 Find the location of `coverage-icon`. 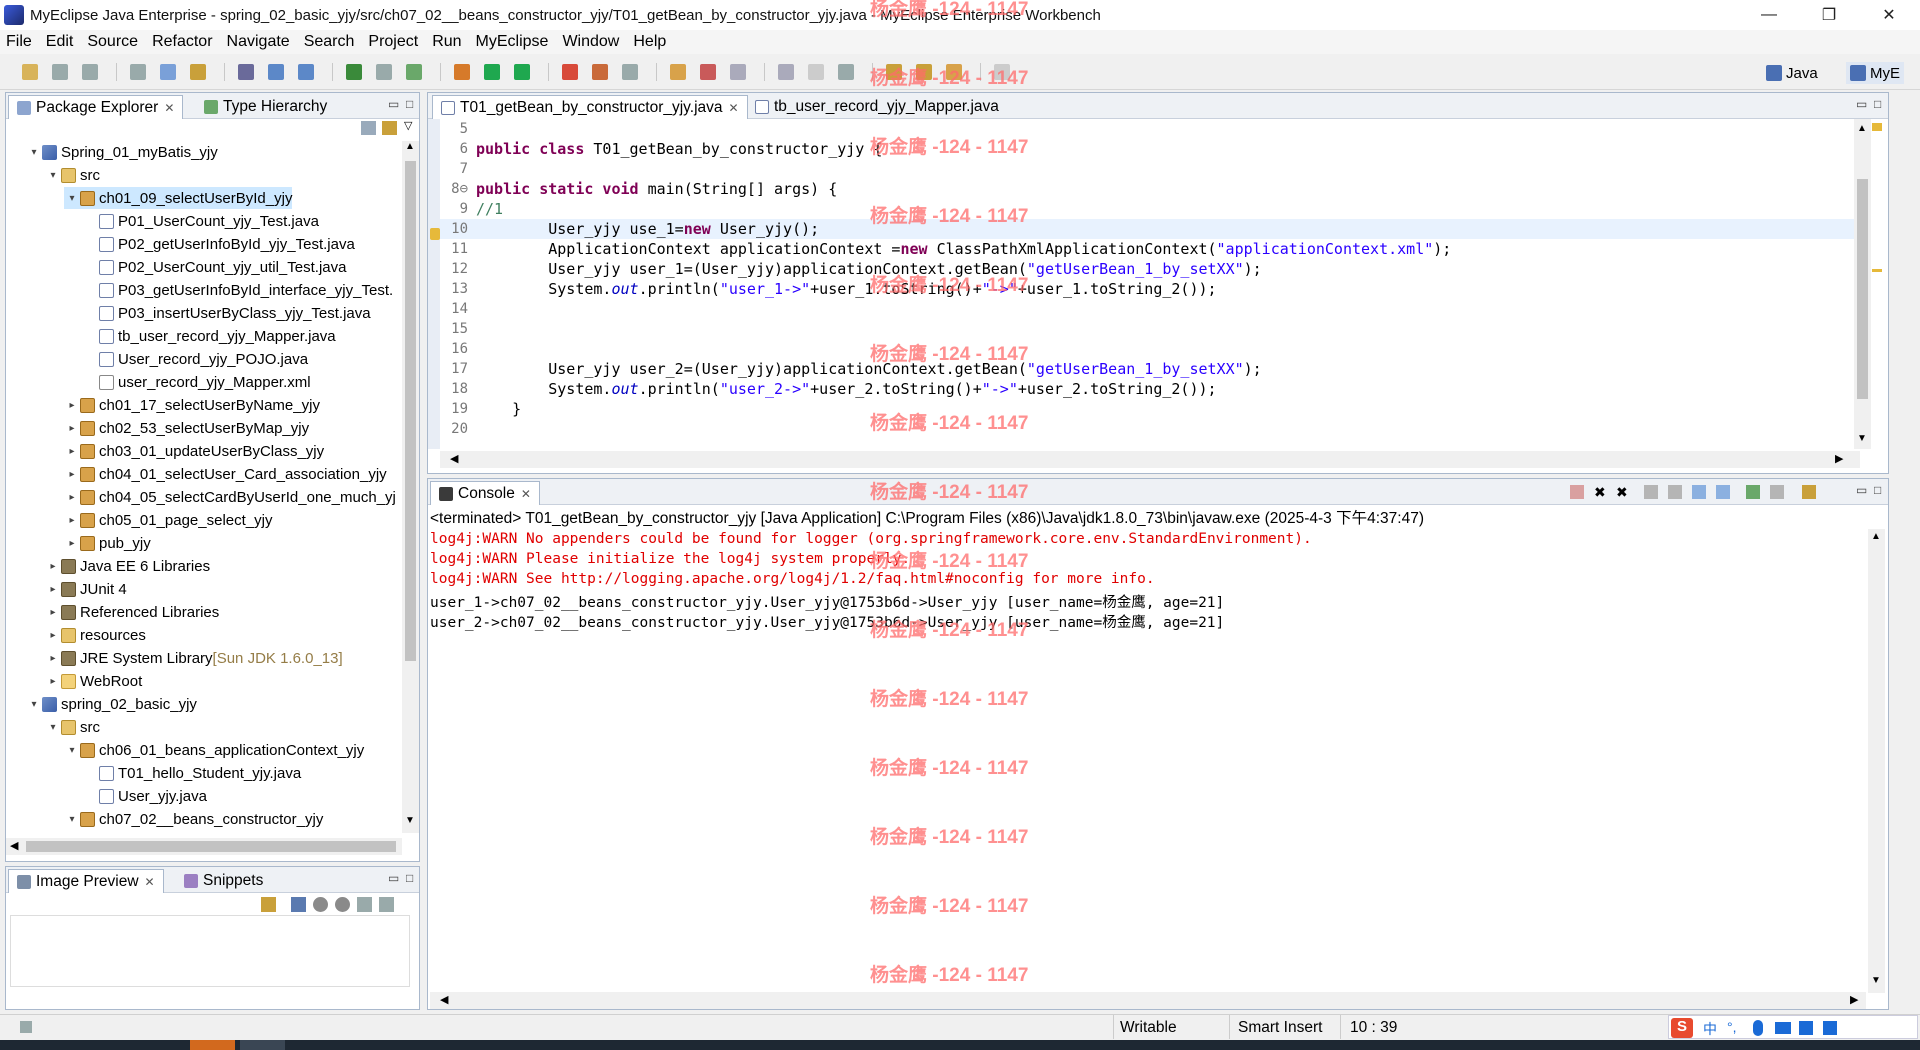

coverage-icon is located at coordinates (600, 72).